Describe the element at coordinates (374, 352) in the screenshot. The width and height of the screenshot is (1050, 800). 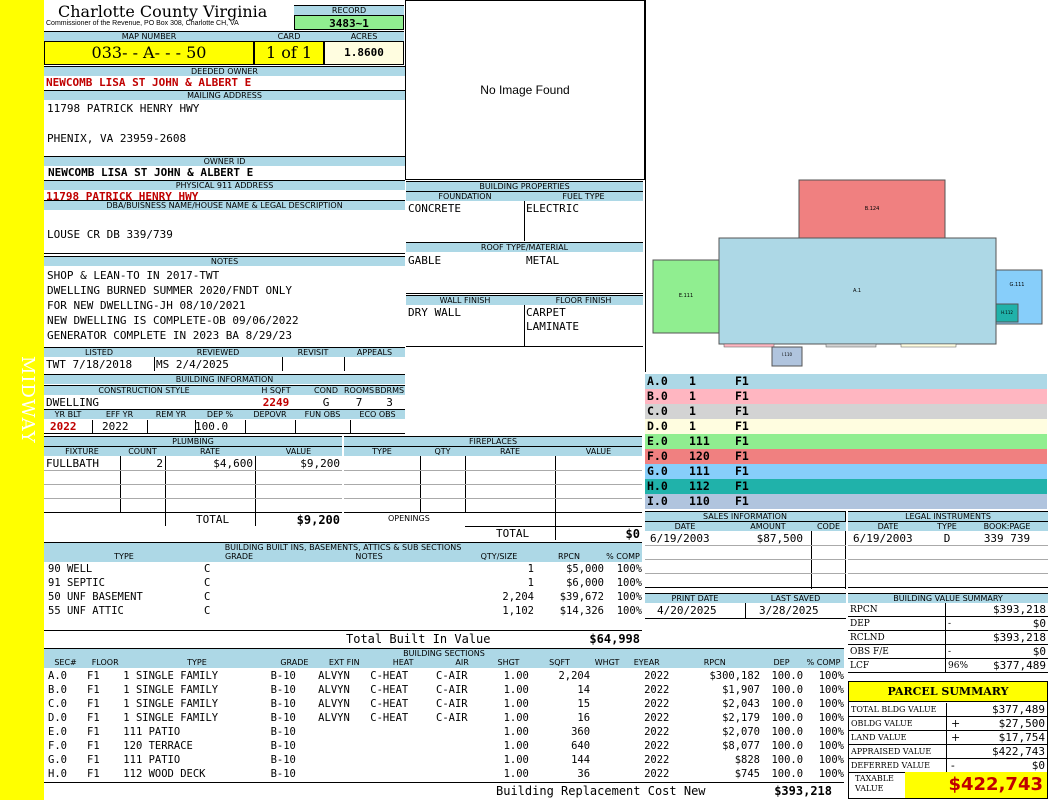
I see `appeals-label: APPEALS` at that location.